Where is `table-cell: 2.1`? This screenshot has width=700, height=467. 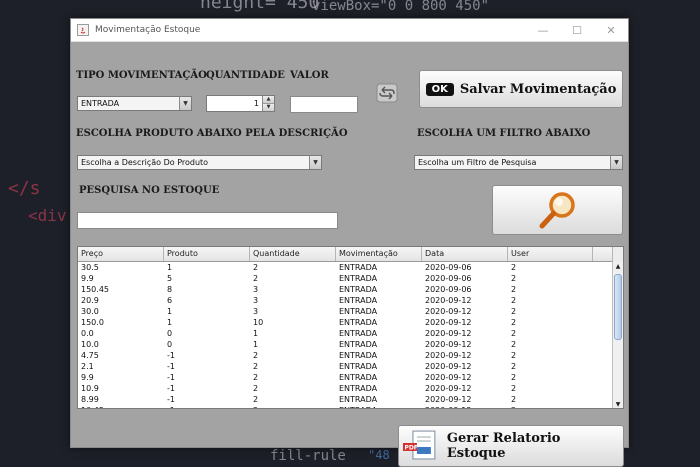 table-cell: 2.1 is located at coordinates (87, 366).